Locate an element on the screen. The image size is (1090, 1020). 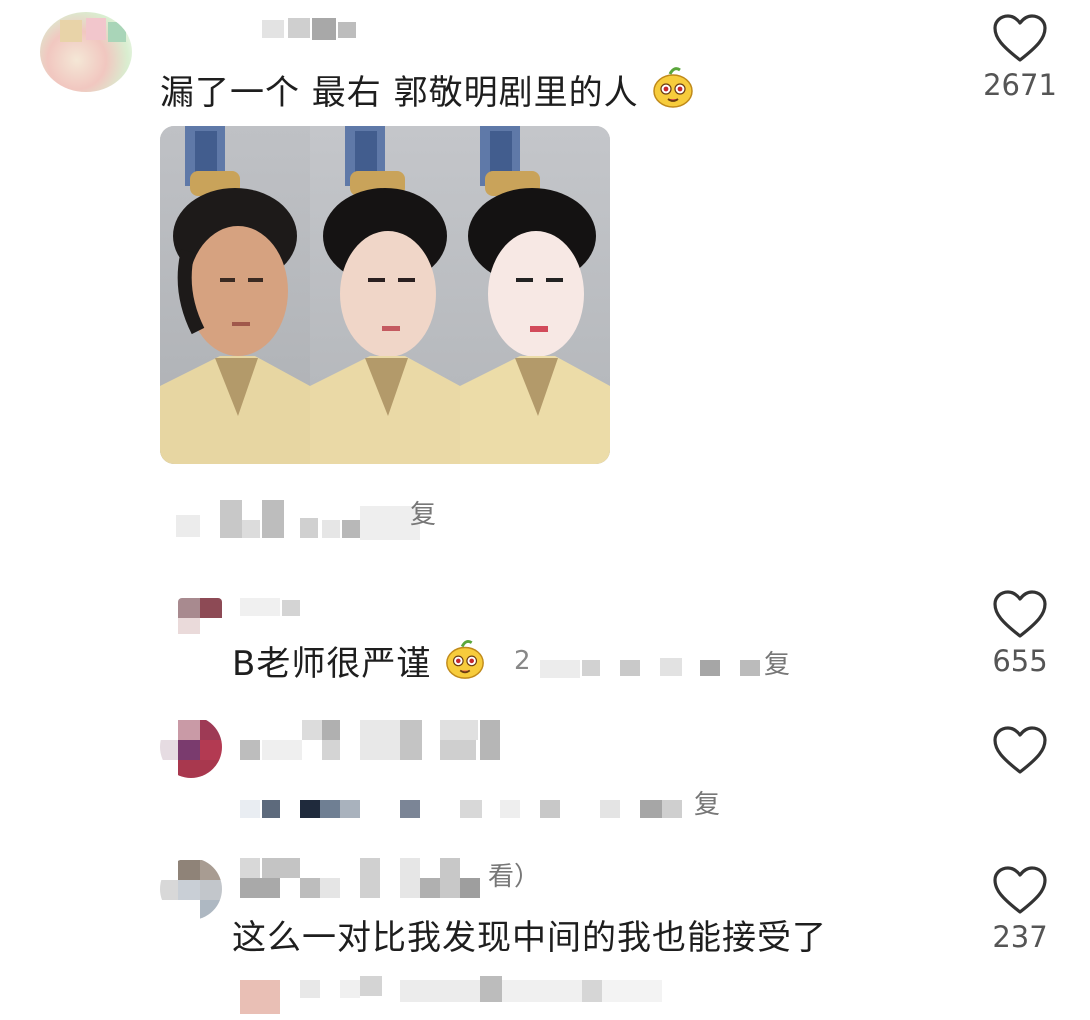
like-count: 2671 is located at coordinates (1020, 85).